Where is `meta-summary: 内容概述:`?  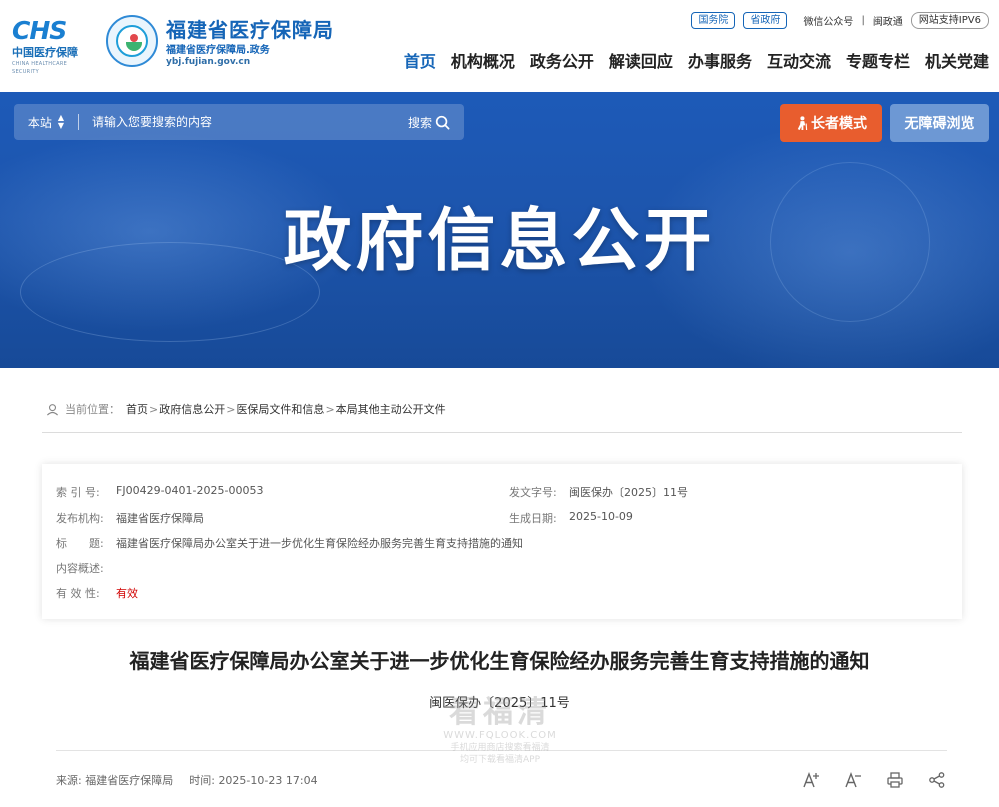
meta-summary: 内容概述: is located at coordinates (86, 568).